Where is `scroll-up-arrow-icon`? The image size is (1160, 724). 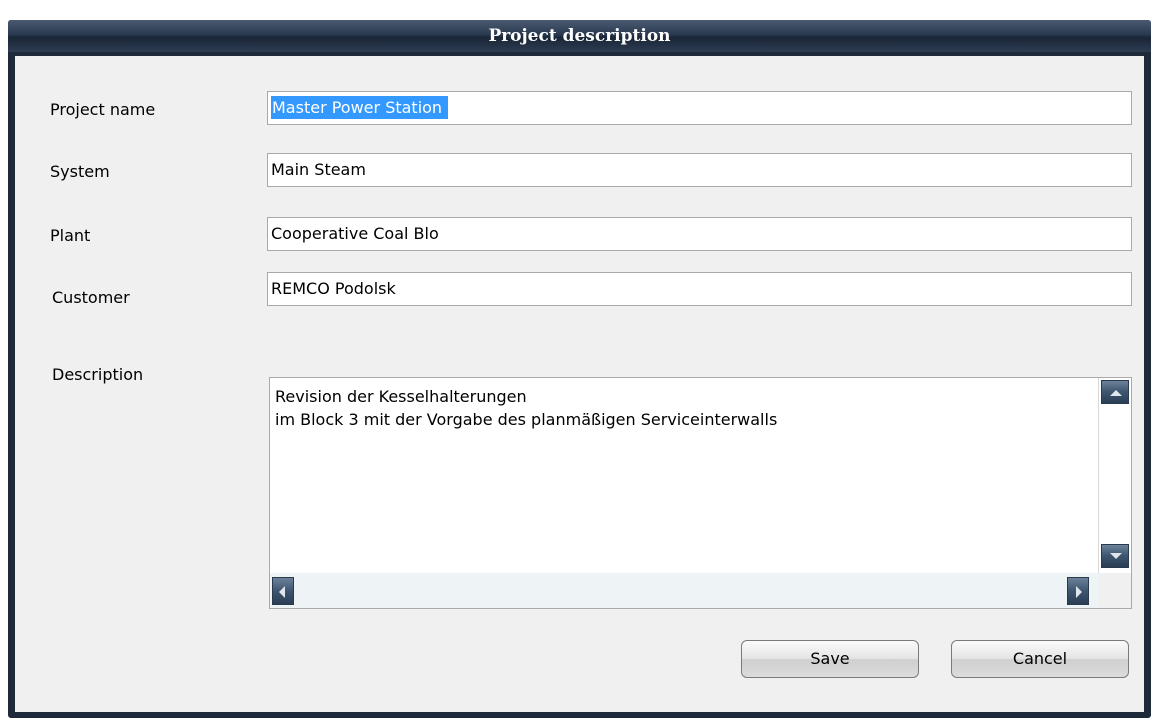
scroll-up-arrow-icon is located at coordinates (1116, 393).